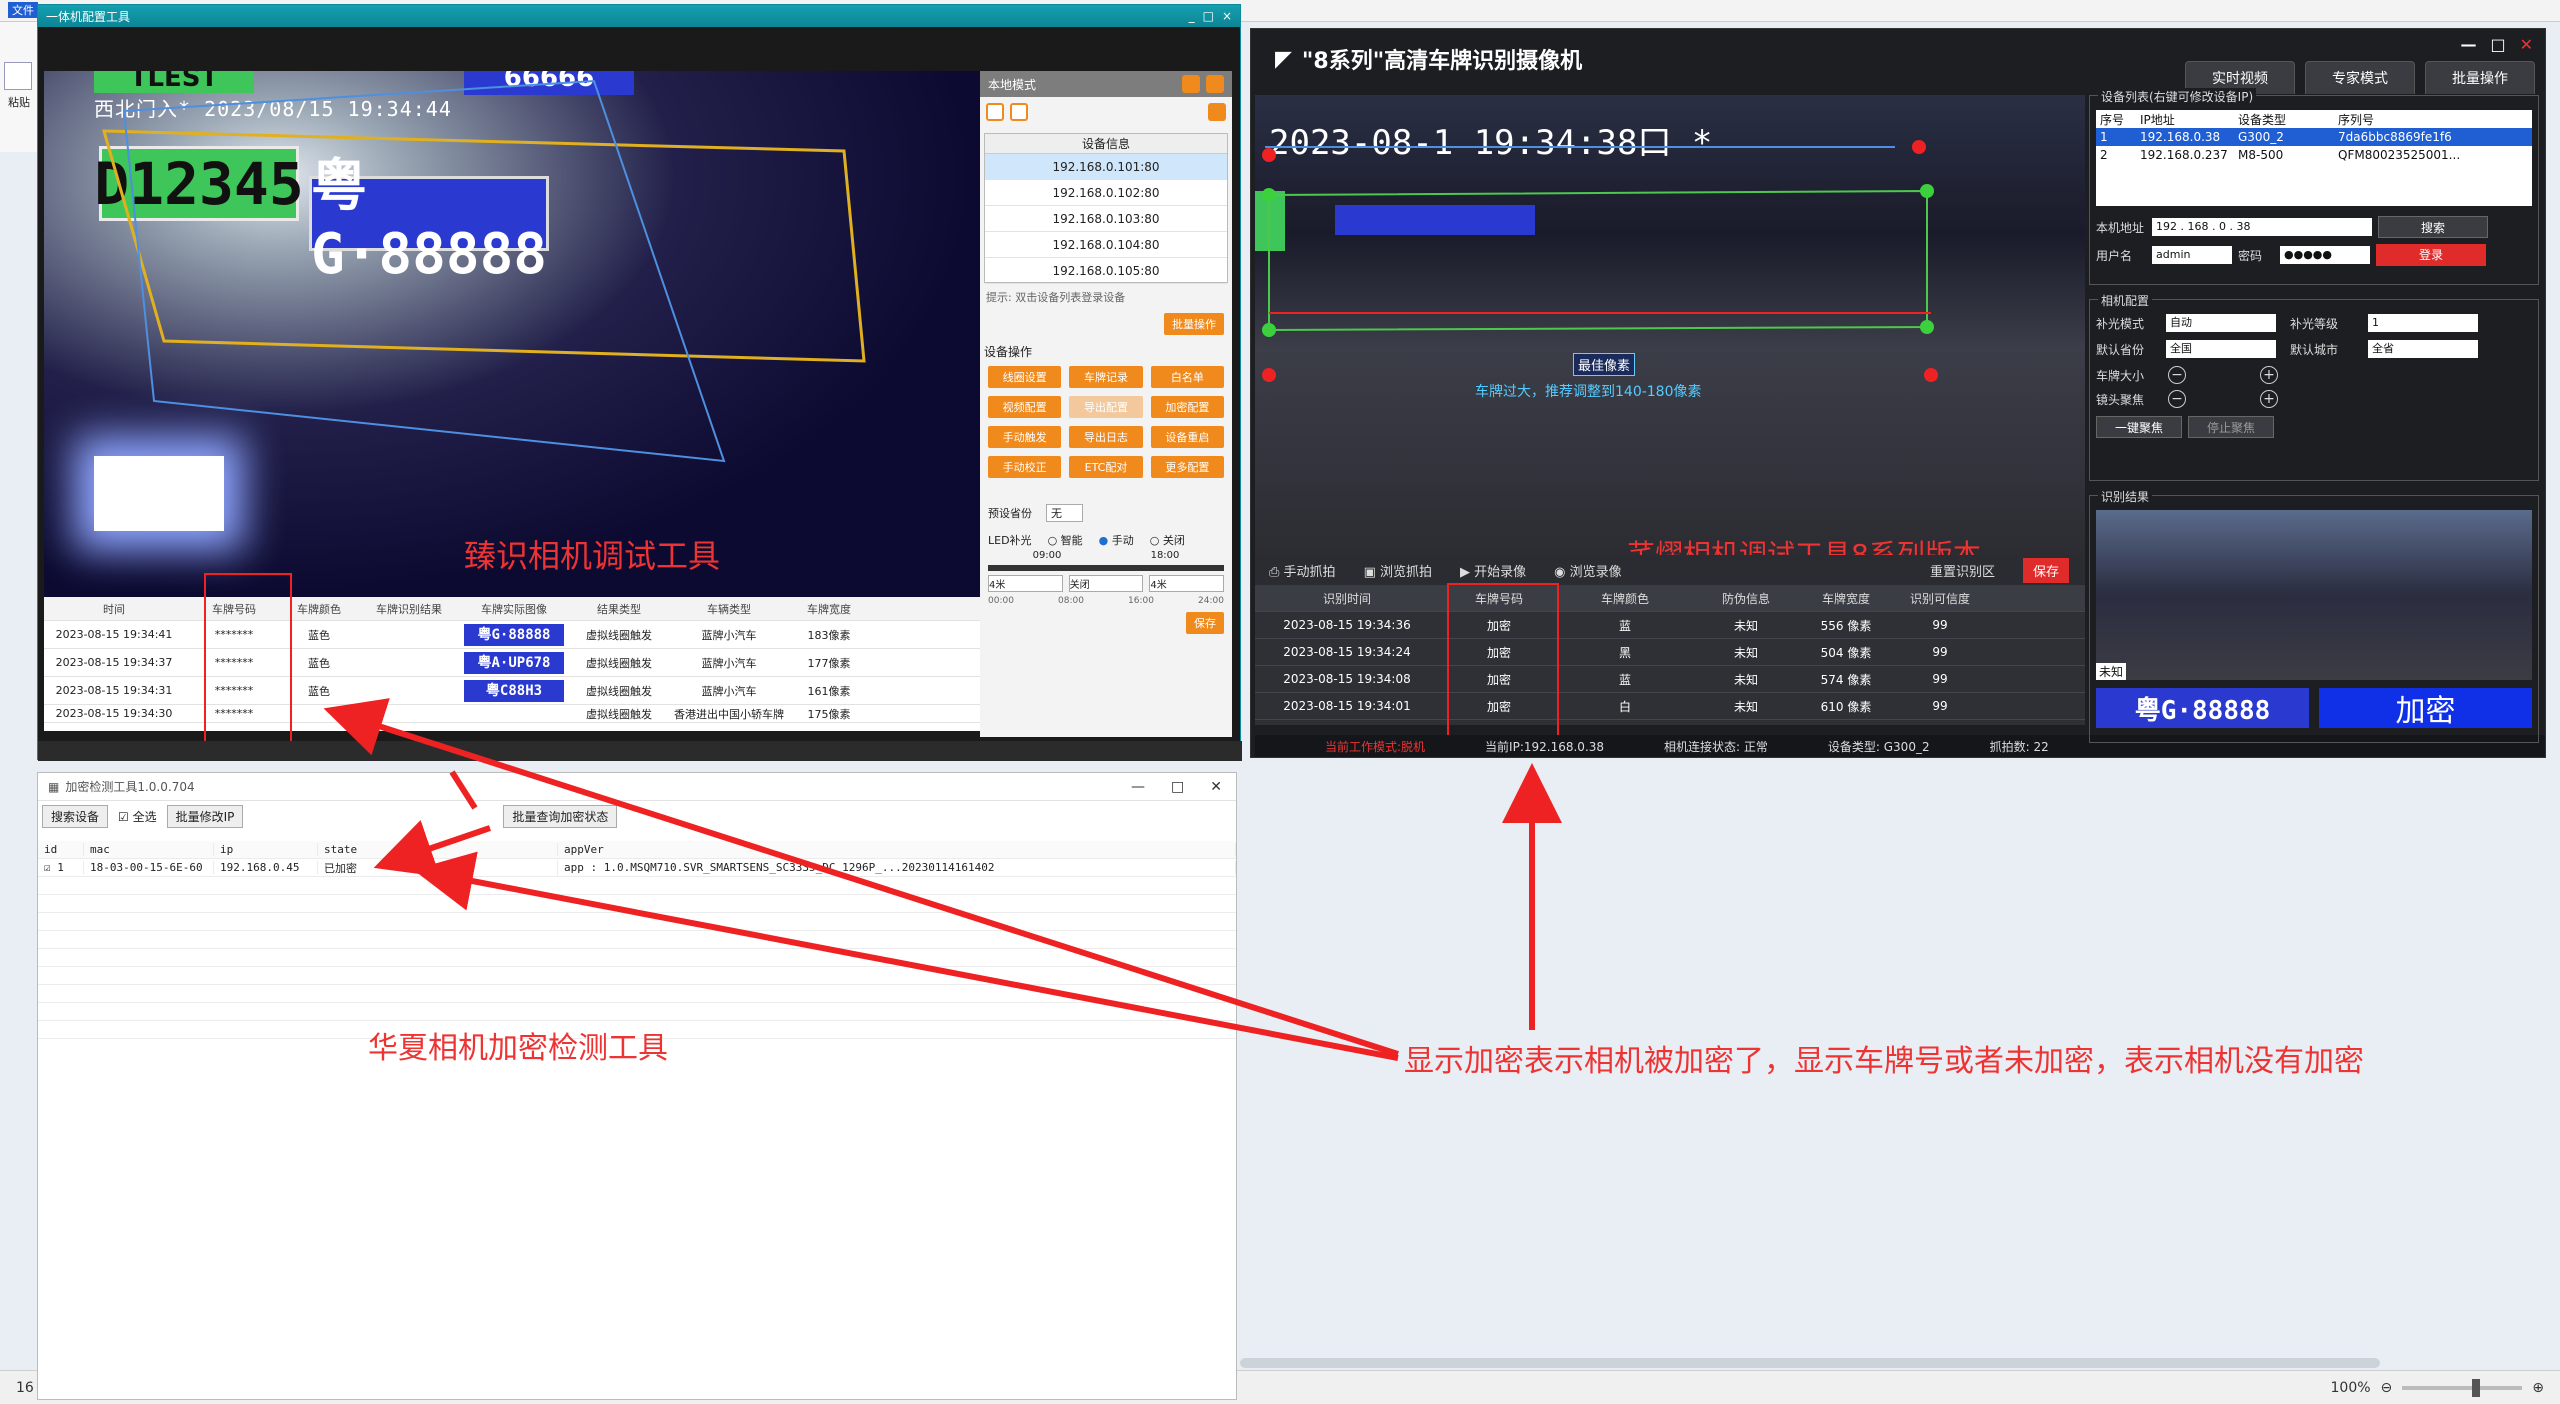  Describe the element at coordinates (2360, 77) in the screenshot. I see `tab-expert-mode: 专家模式` at that location.